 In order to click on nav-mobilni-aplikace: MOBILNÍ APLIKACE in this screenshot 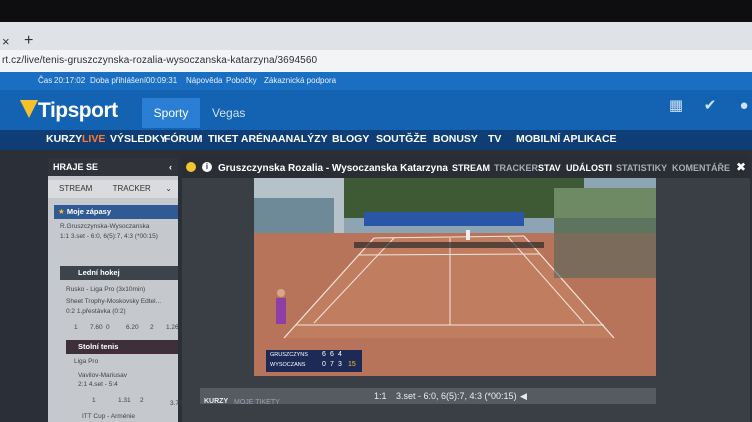, I will do `click(566, 139)`.